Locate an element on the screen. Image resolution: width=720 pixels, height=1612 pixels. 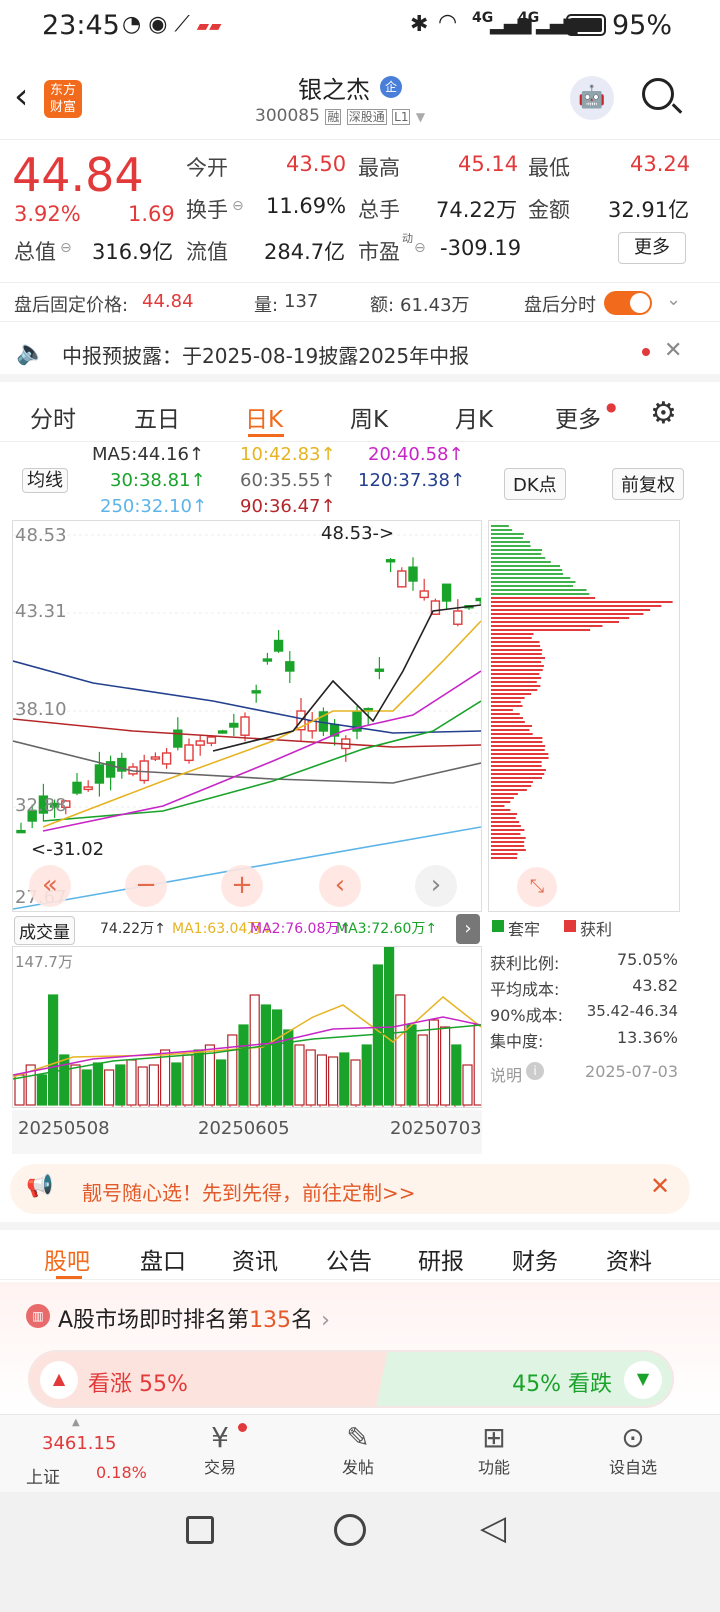
search-icon is located at coordinates (662, 96).